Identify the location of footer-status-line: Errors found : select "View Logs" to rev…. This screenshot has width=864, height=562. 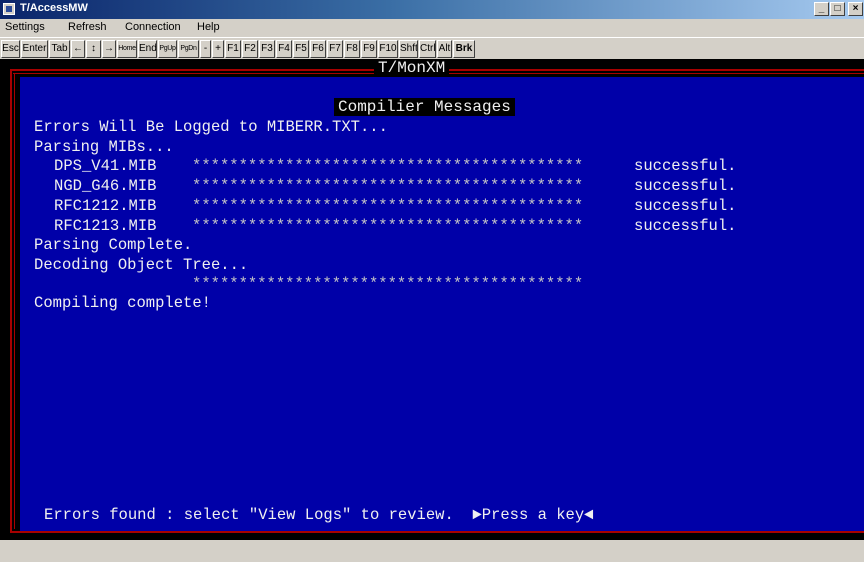
(319, 515).